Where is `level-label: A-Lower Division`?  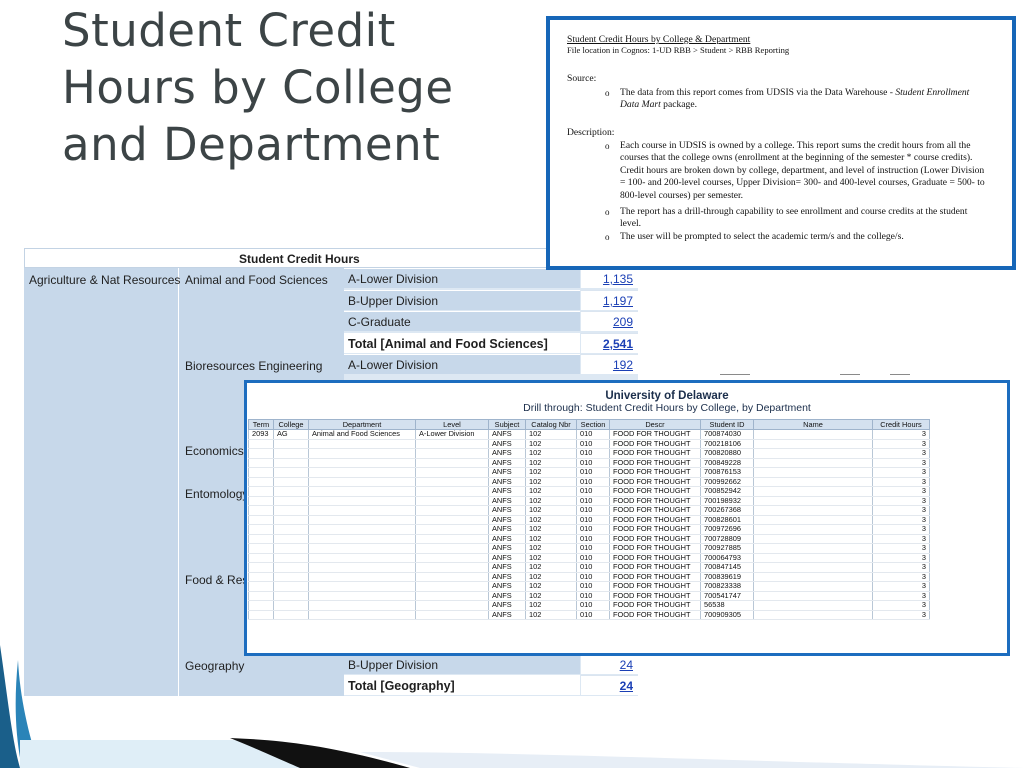
level-label: A-Lower Division is located at coordinates (393, 279).